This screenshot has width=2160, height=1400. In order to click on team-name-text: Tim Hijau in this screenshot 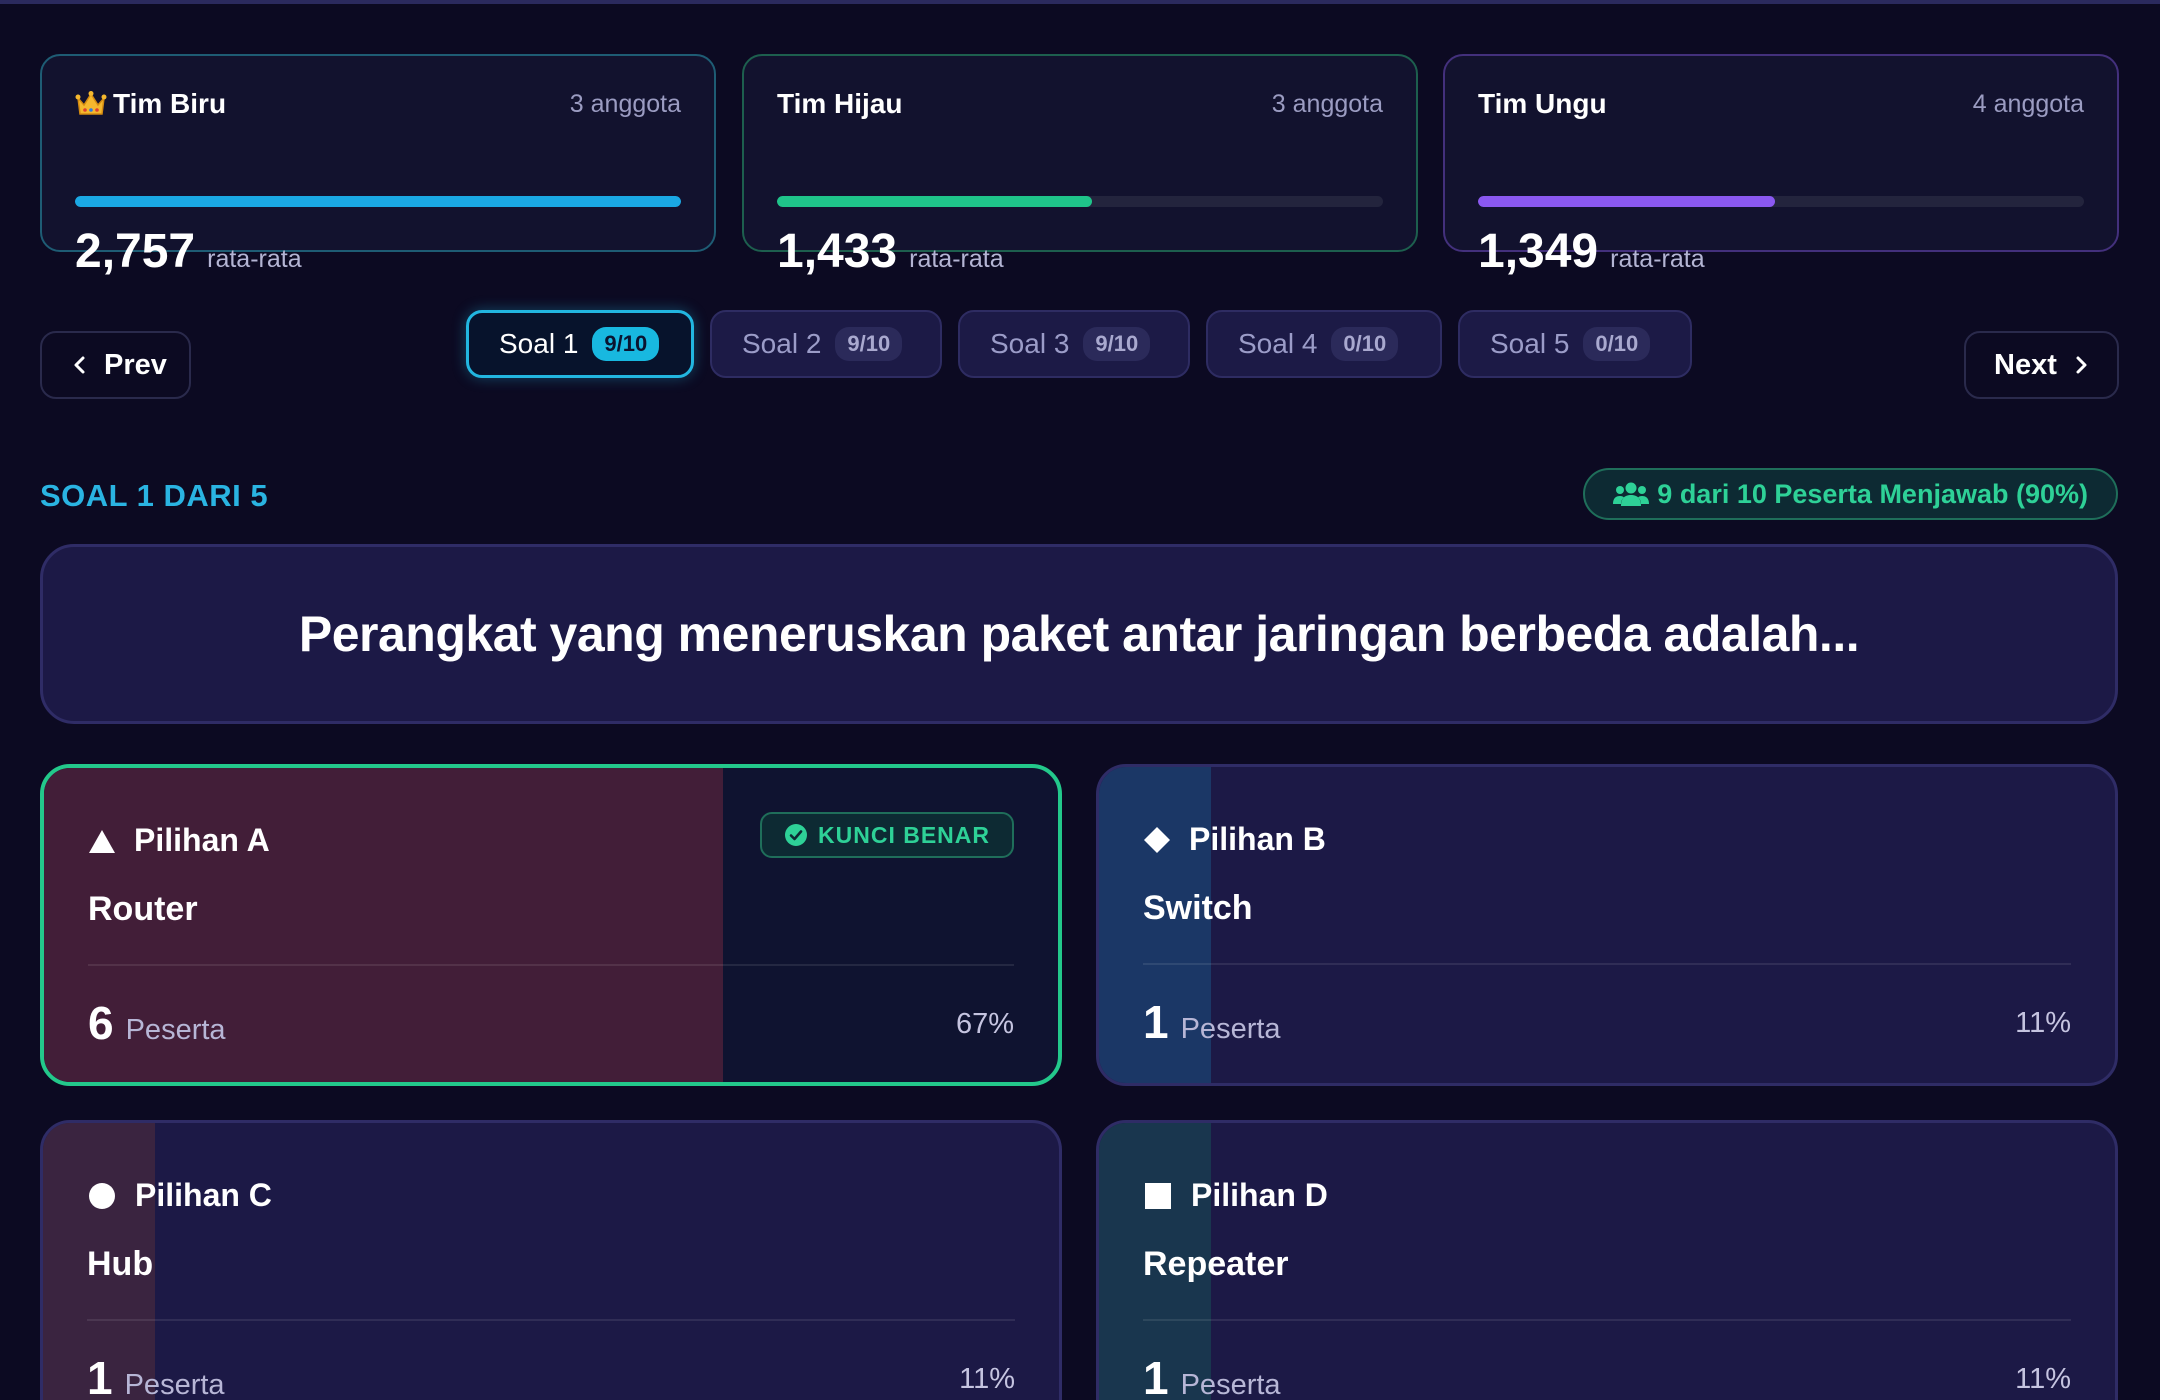, I will do `click(840, 103)`.